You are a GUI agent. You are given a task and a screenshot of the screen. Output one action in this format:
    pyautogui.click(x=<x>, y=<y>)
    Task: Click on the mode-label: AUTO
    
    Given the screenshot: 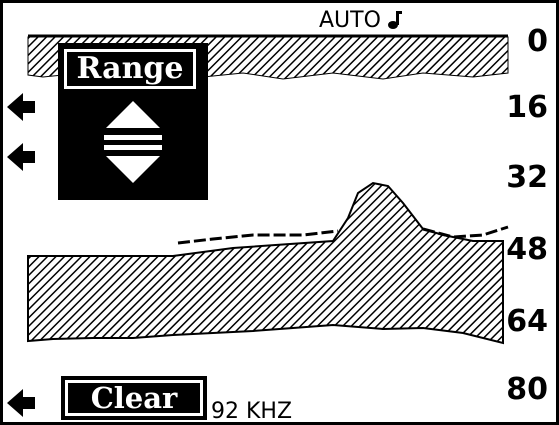 What is the action you would take?
    pyautogui.click(x=360, y=21)
    